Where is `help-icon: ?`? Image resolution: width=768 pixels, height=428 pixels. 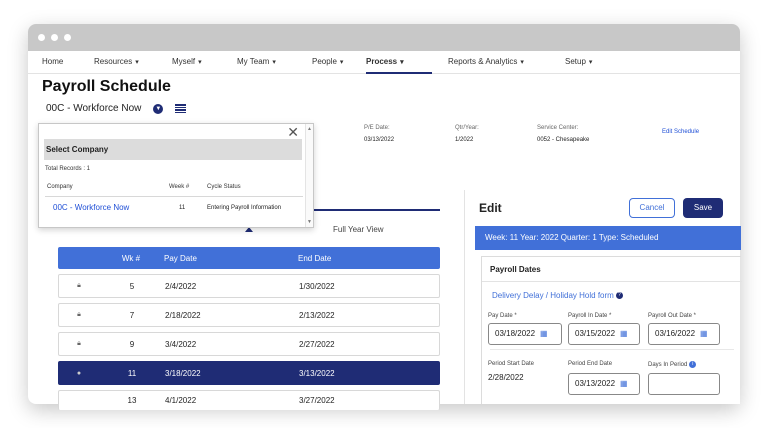 help-icon: ? is located at coordinates (619, 296).